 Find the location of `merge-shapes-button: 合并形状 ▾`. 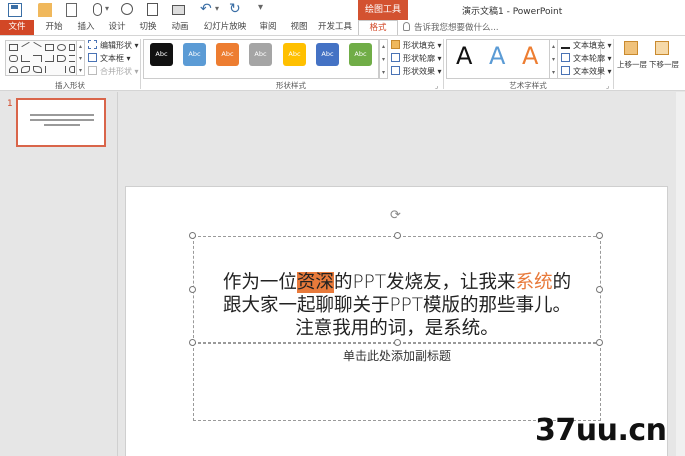

merge-shapes-button: 合并形状 ▾ is located at coordinates (113, 72).